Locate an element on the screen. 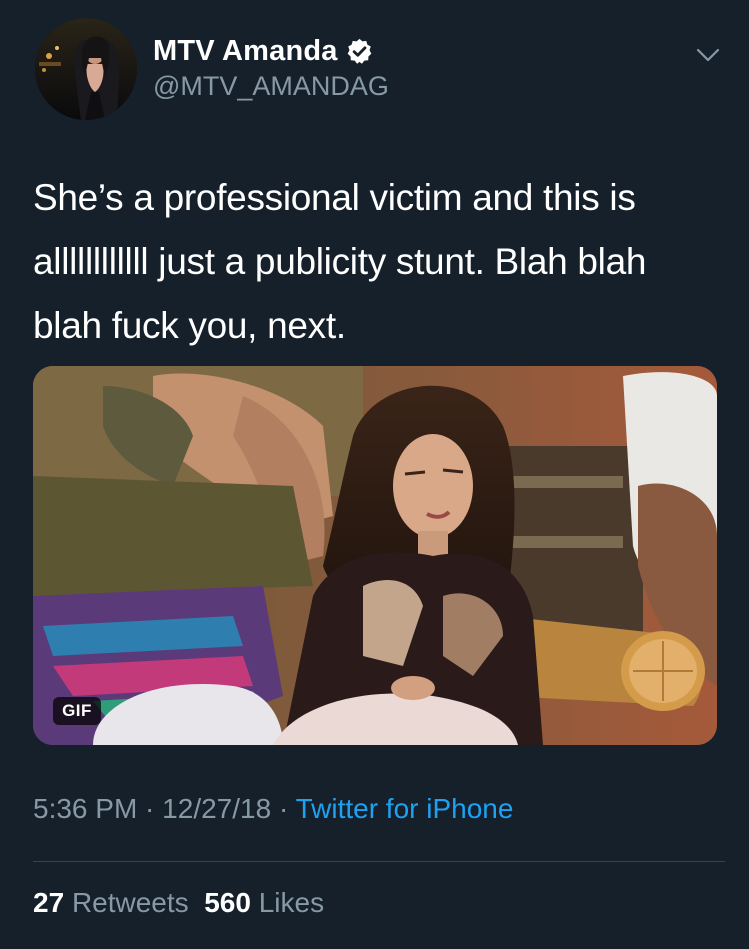 The image size is (749, 949). tweet-text-line: blah fuck you, next. is located at coordinates (189, 325).